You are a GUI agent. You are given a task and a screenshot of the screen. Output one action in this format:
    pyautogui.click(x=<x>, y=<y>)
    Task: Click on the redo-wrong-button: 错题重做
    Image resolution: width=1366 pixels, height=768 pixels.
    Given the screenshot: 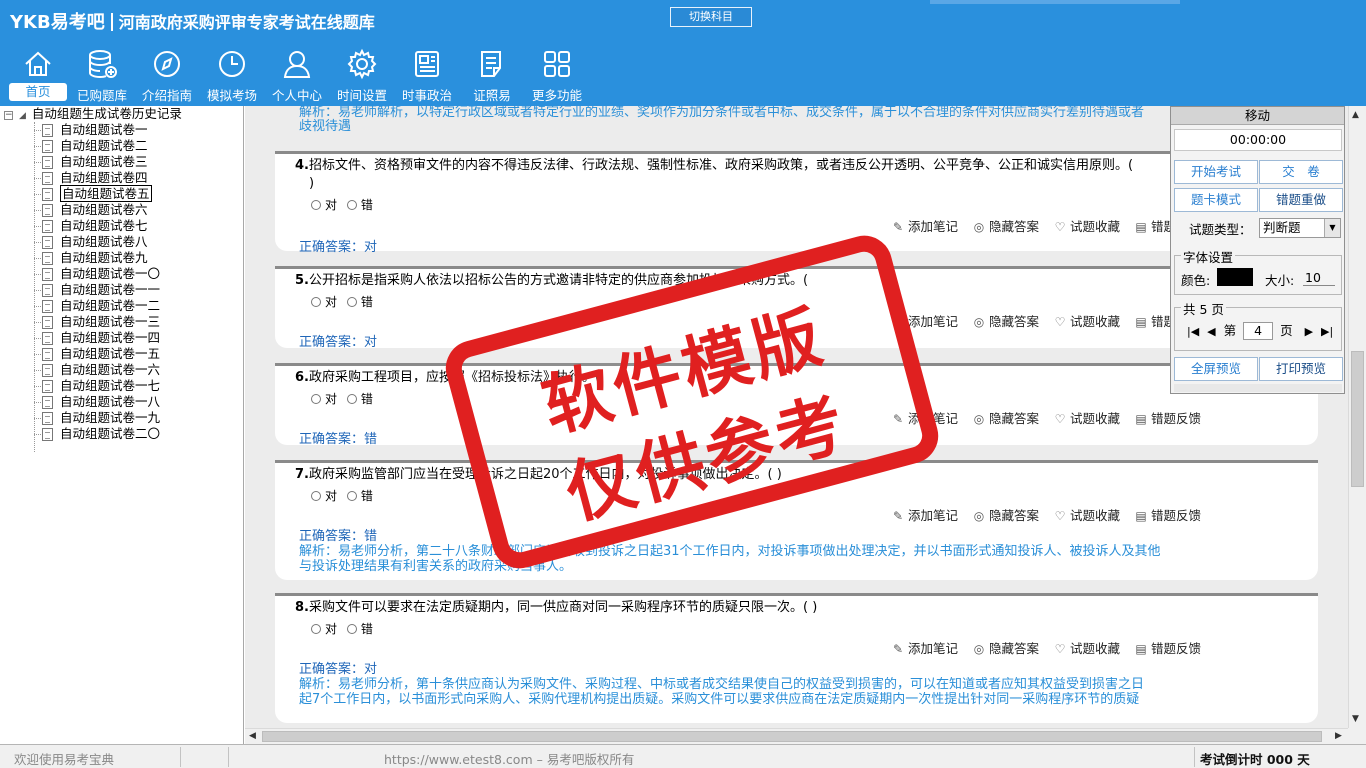 What is the action you would take?
    pyautogui.click(x=1301, y=200)
    